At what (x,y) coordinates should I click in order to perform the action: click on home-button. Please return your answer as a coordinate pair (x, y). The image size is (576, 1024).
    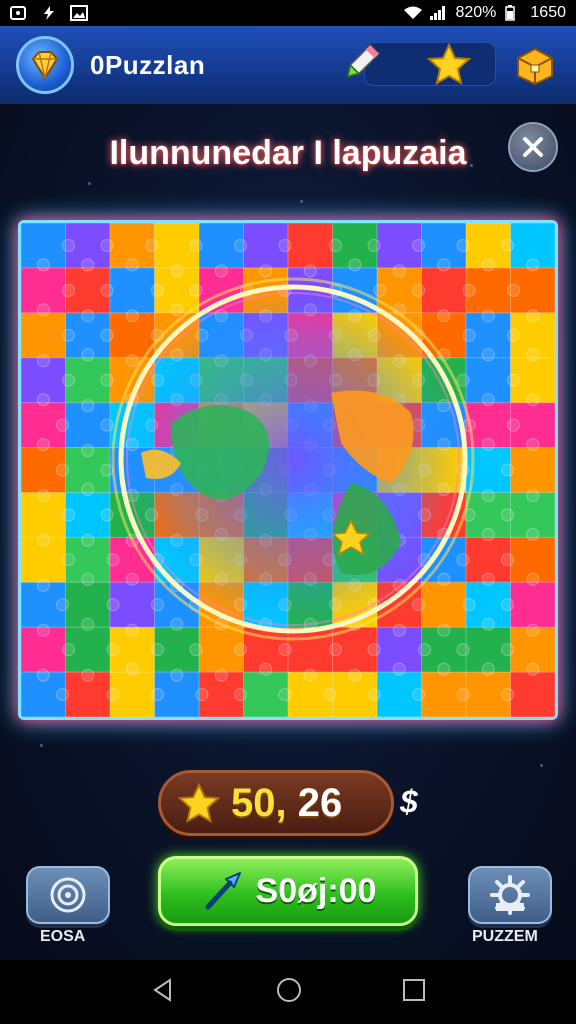
    Looking at the image, I should click on (289, 992).